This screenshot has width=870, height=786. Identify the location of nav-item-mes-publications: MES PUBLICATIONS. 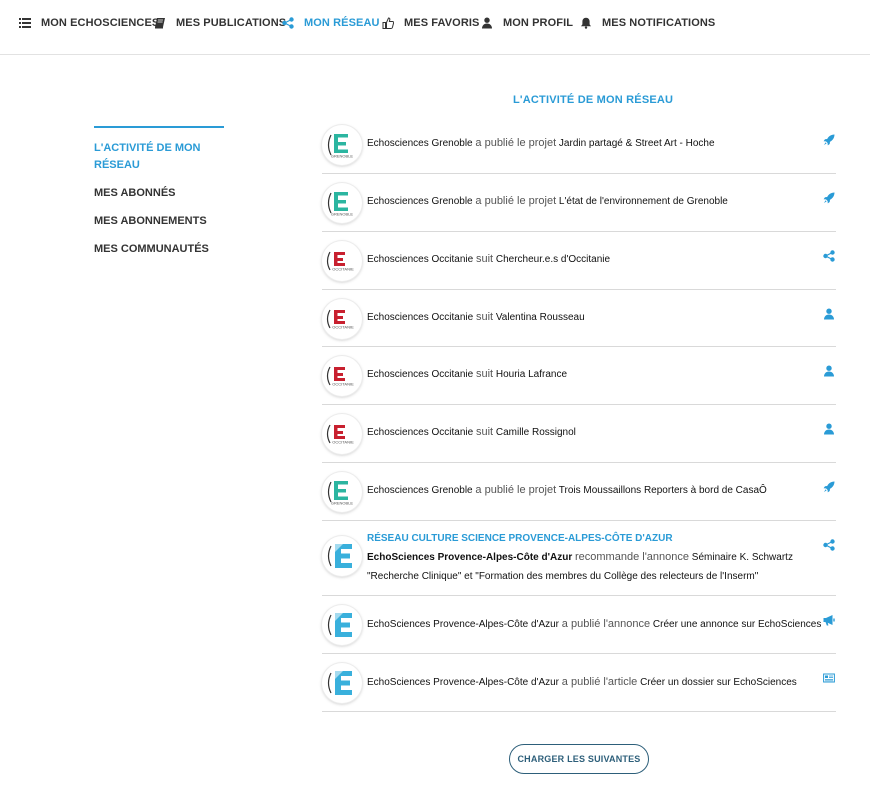
(219, 23).